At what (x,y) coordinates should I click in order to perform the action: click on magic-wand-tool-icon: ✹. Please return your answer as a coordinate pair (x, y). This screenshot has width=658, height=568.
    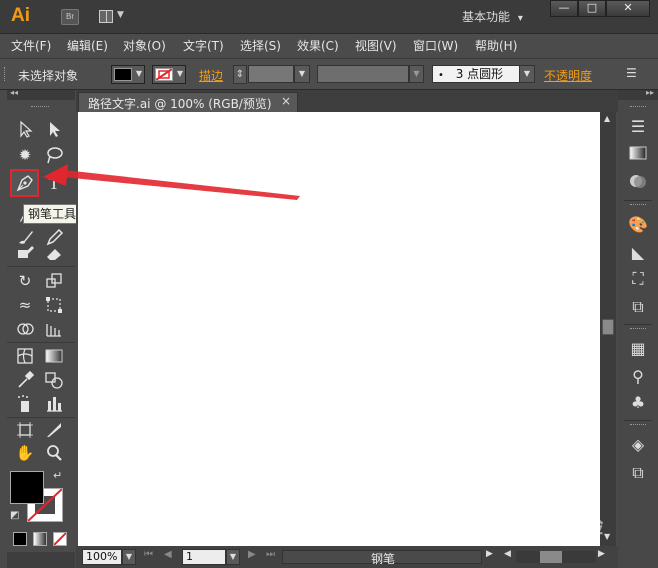
    Looking at the image, I should click on (25, 155).